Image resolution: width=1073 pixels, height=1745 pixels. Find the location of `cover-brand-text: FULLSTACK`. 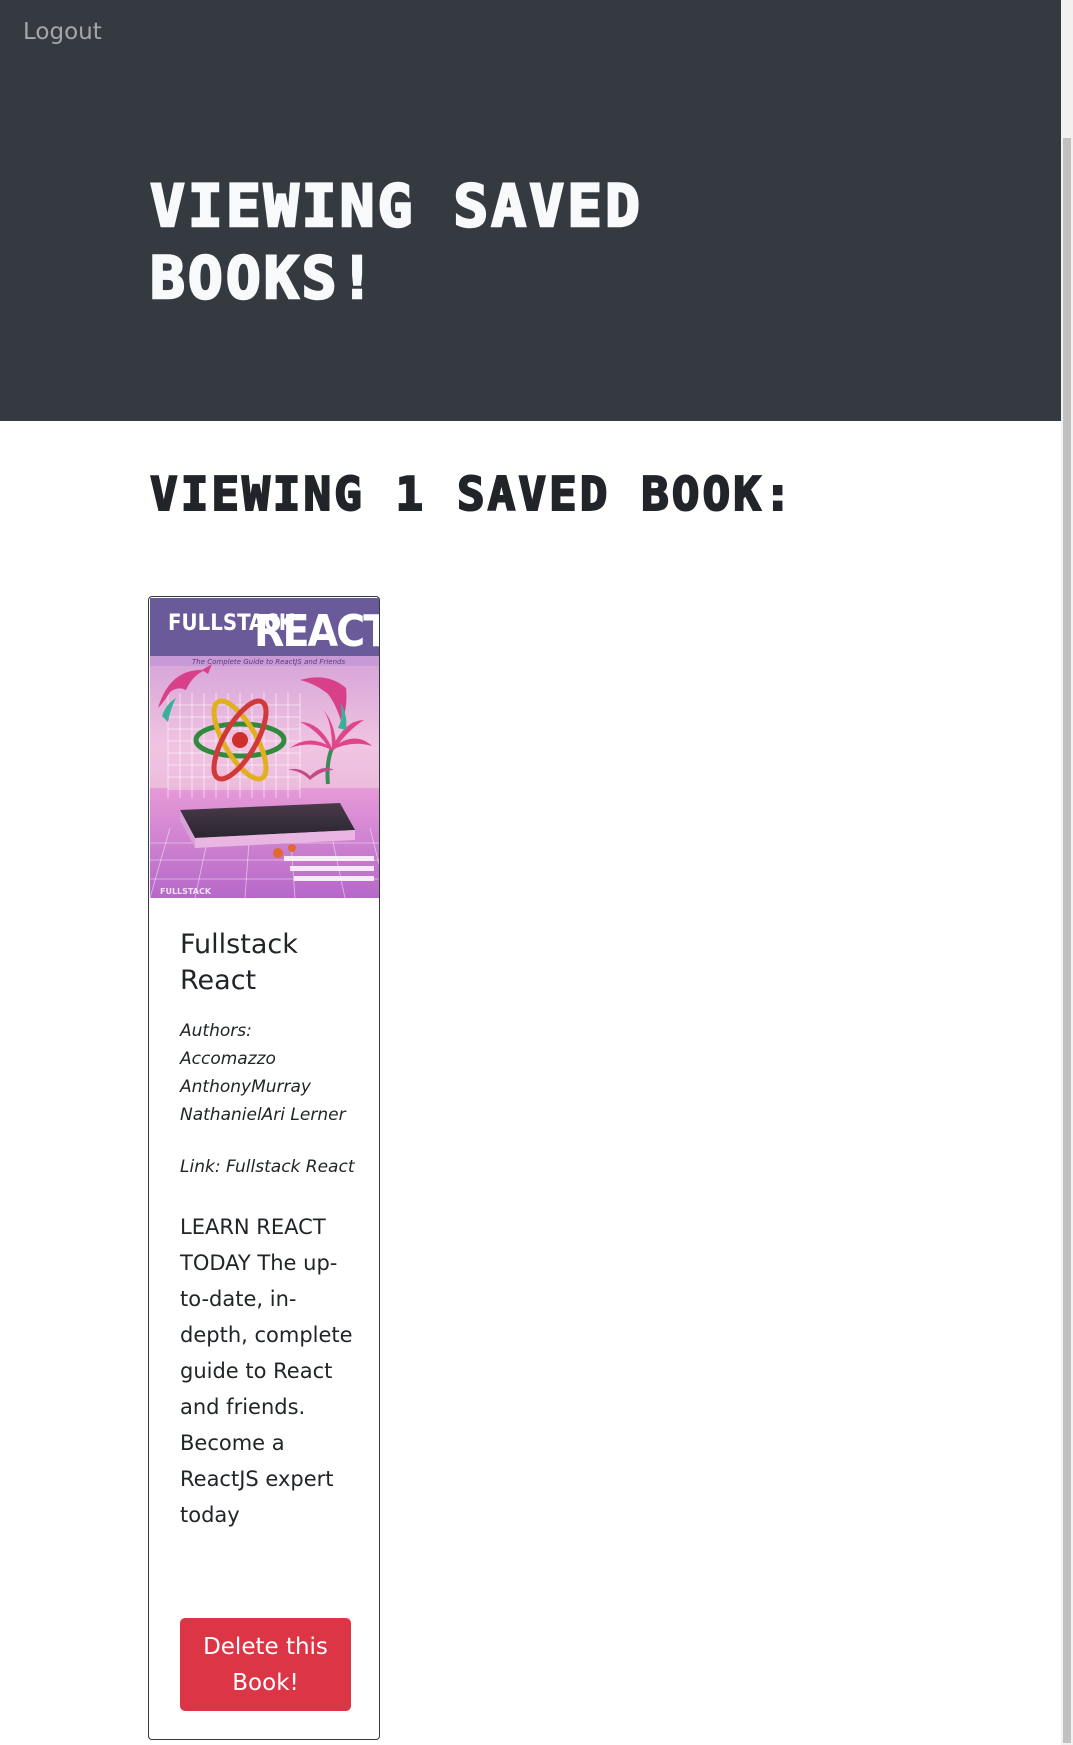

cover-brand-text: FULLSTACK is located at coordinates (186, 891).